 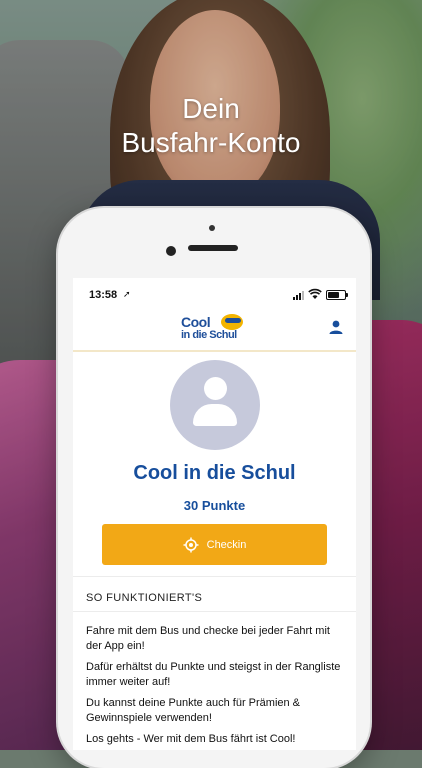 I want to click on front-camera, so click(x=171, y=251).